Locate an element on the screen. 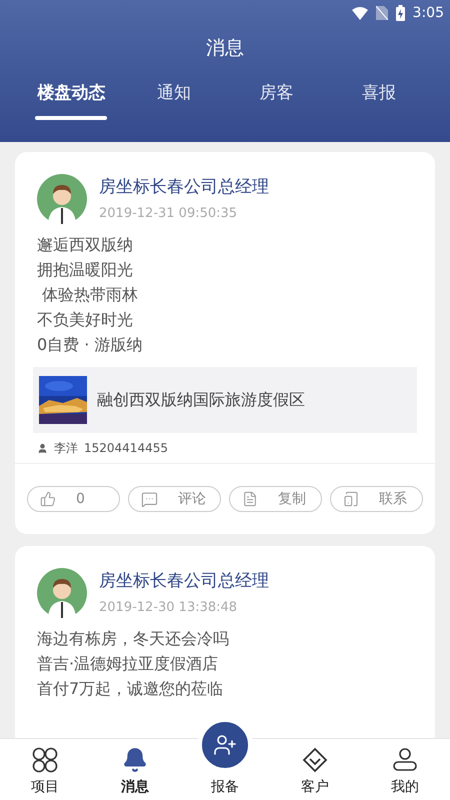 This screenshot has height=800, width=450. tab: 房客 is located at coordinates (276, 100).